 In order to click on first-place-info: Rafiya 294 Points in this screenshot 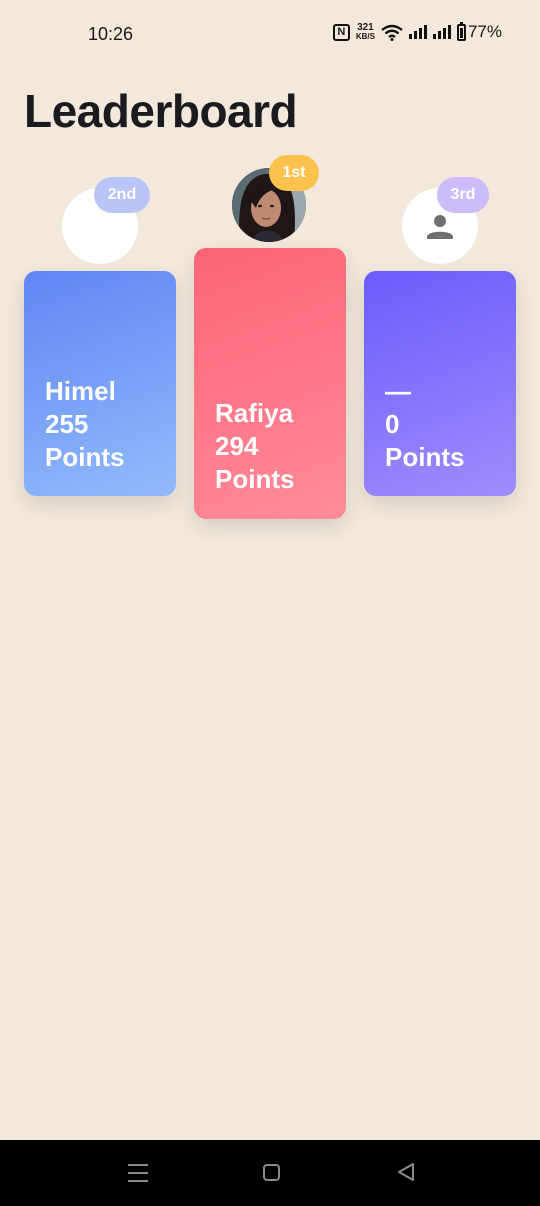, I will do `click(254, 446)`.